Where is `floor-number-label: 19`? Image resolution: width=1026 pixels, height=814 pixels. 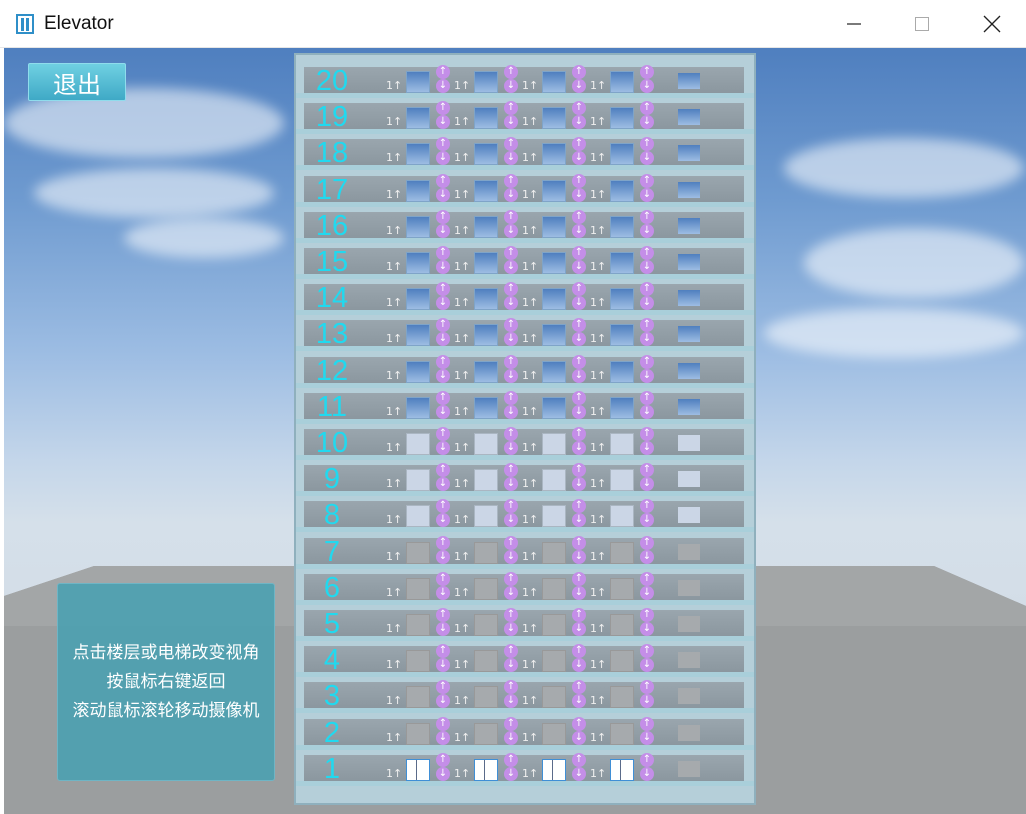 floor-number-label: 19 is located at coordinates (332, 117).